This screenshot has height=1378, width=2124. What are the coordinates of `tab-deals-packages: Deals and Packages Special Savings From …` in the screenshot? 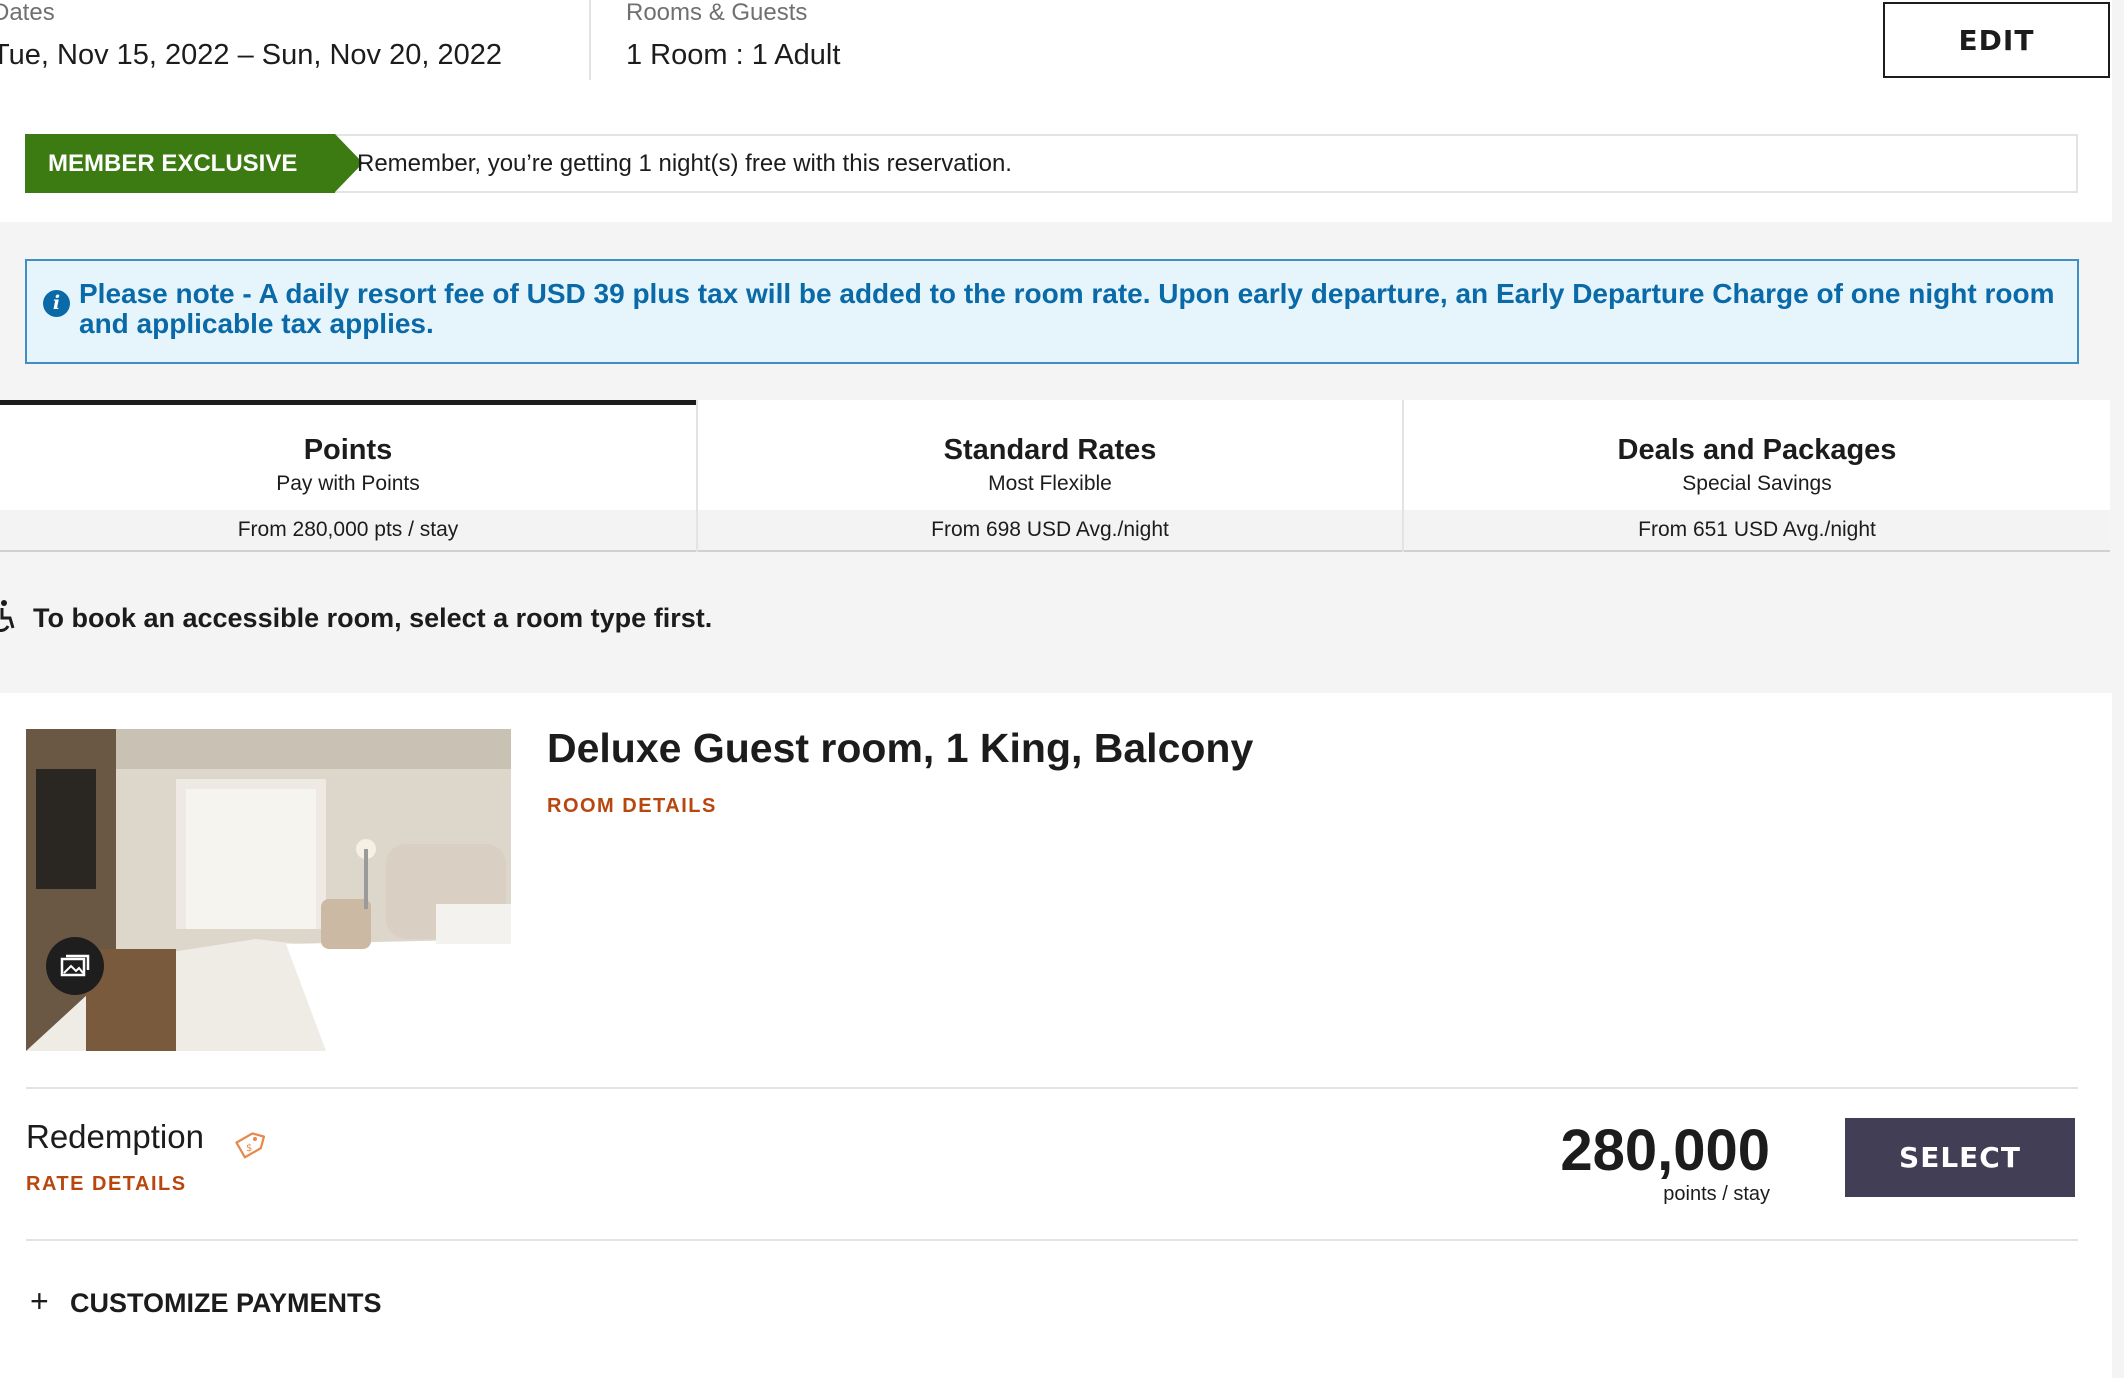 It's located at (1757, 476).